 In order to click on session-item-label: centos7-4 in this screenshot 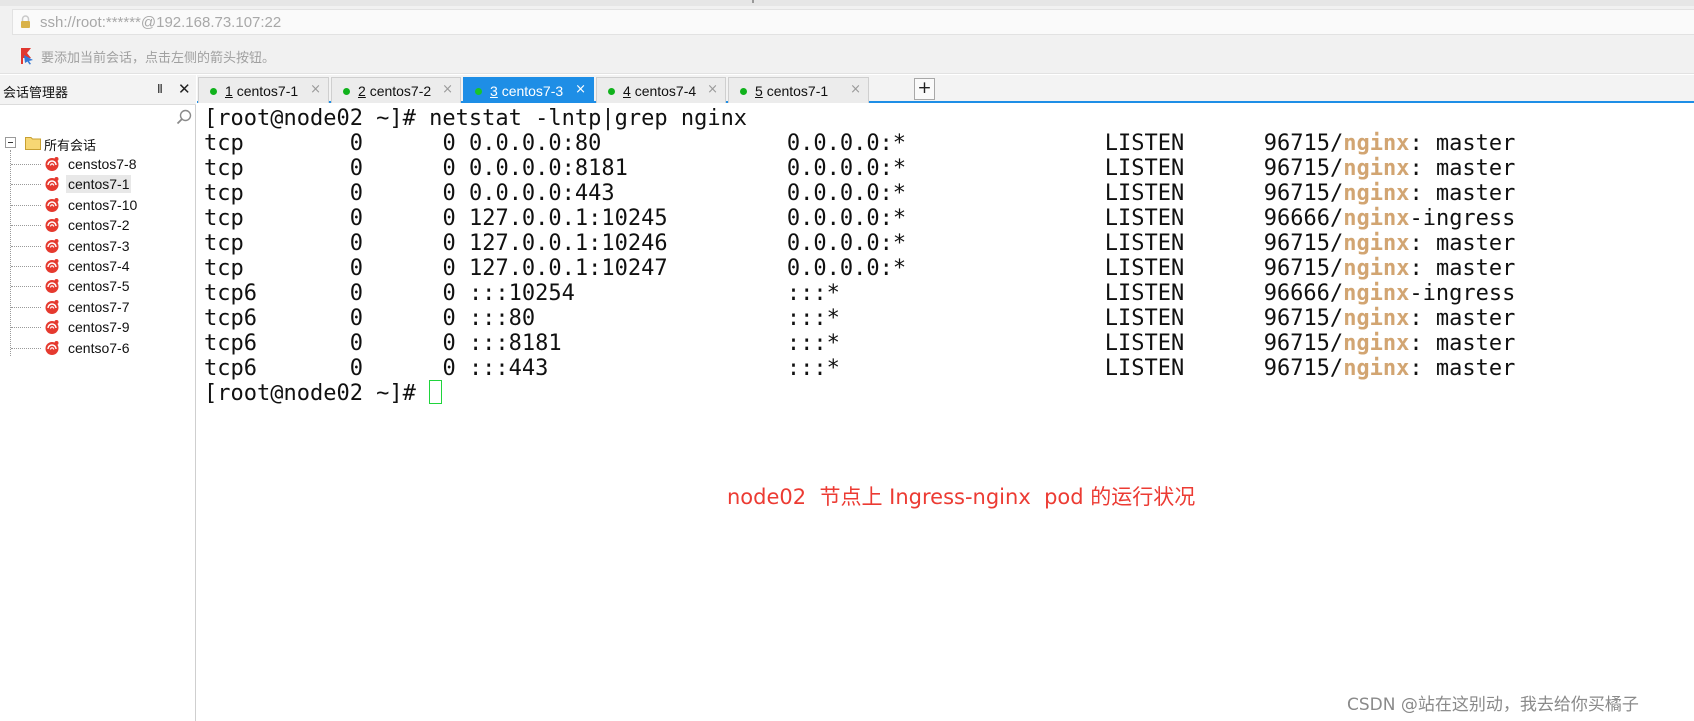, I will do `click(99, 266)`.